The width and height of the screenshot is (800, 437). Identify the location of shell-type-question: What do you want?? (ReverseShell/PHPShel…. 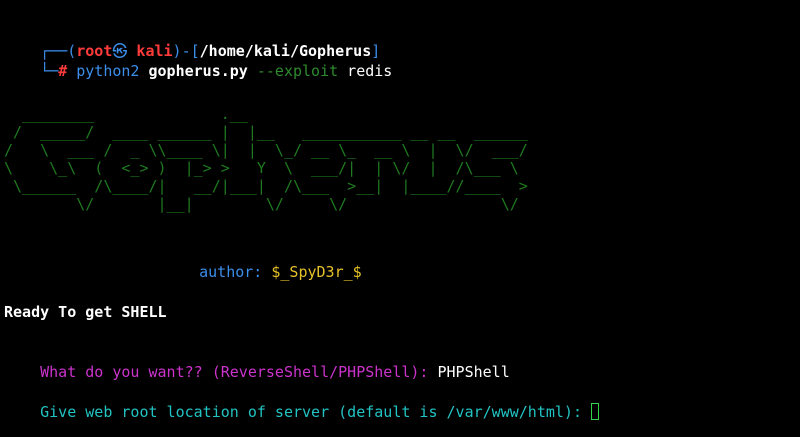
(257, 361).